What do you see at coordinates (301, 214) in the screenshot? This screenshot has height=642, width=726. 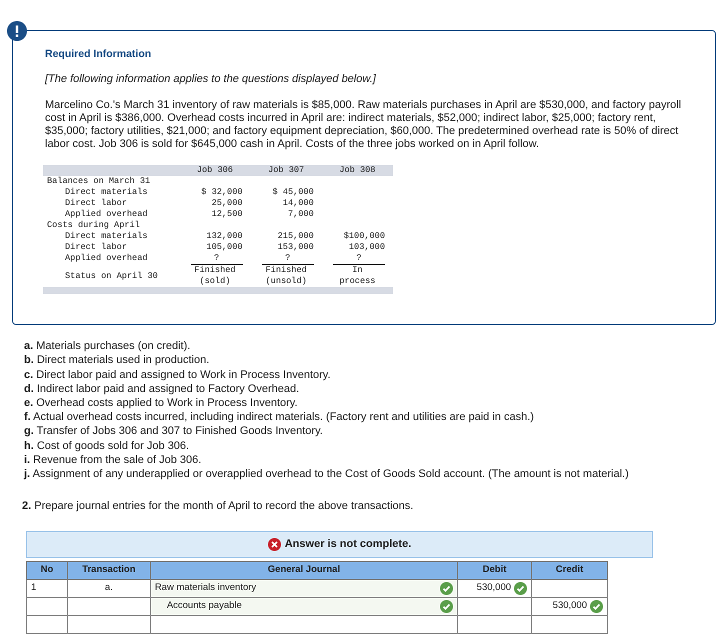 I see `cost-value: 7,000` at bounding box center [301, 214].